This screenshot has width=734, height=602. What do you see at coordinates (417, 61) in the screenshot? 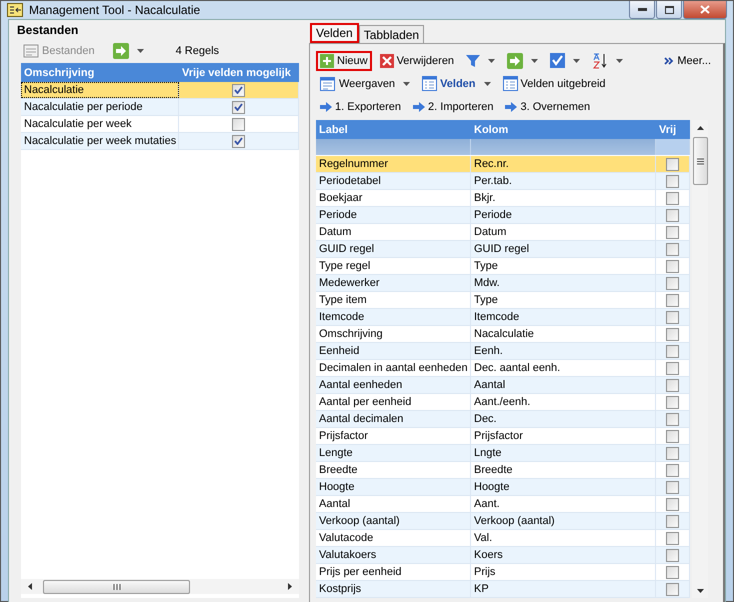
I see `toolbar-button: Verwijderen` at bounding box center [417, 61].